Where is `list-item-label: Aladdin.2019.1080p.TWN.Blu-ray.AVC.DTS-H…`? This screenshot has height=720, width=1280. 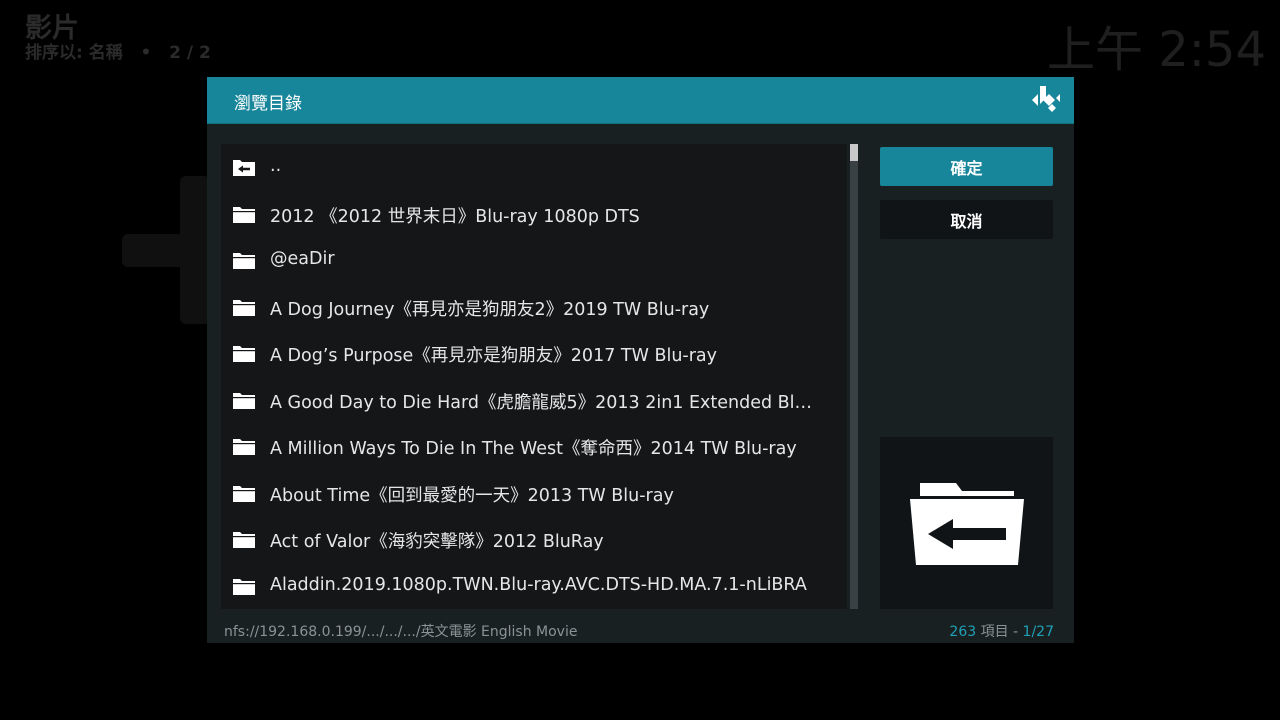 list-item-label: Aladdin.2019.1080p.TWN.Blu-ray.AVC.DTS-H… is located at coordinates (538, 584).